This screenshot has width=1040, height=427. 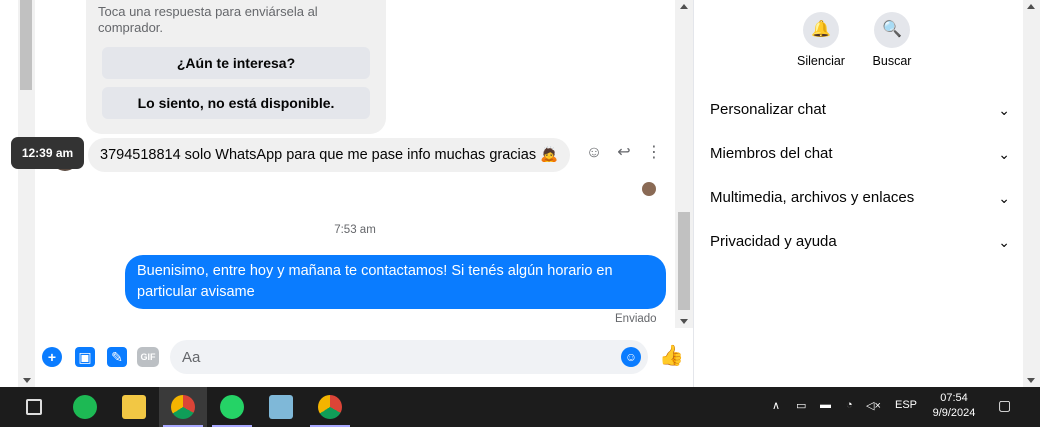 I want to click on task-view-icon, so click(x=34, y=407).